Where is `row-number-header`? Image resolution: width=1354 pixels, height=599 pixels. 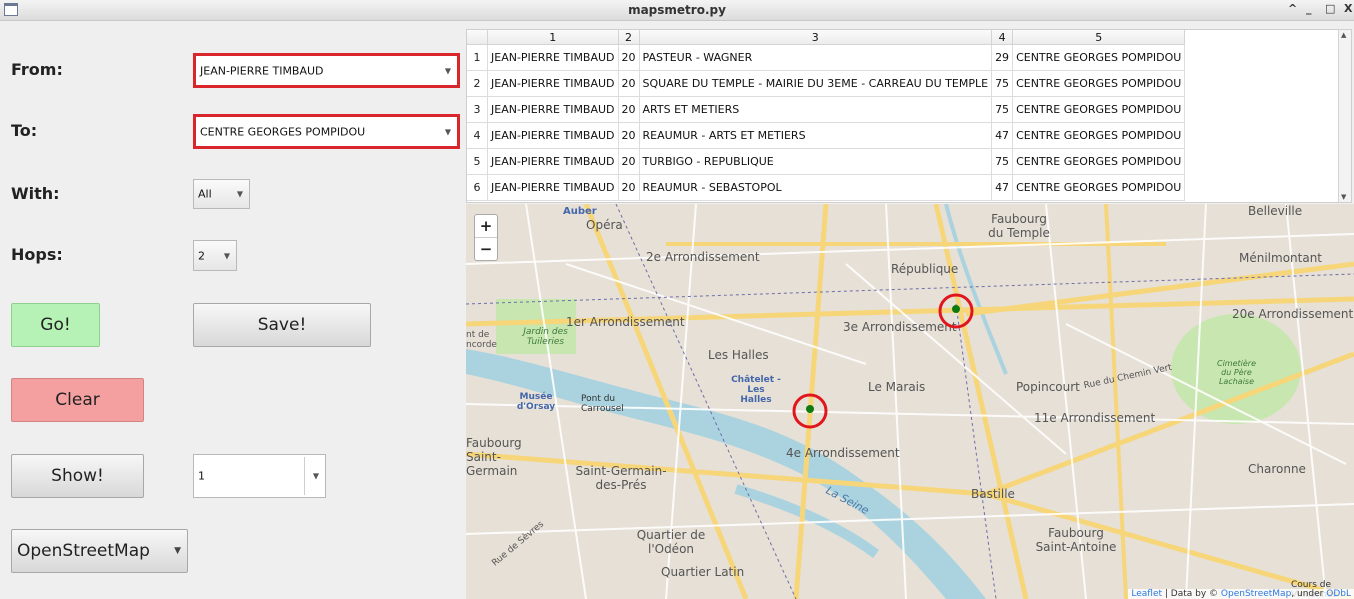
row-number-header is located at coordinates (477, 37).